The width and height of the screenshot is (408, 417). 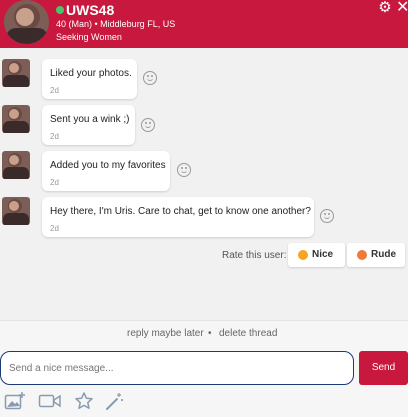 I want to click on message-text: Liked your photos., so click(x=91, y=73).